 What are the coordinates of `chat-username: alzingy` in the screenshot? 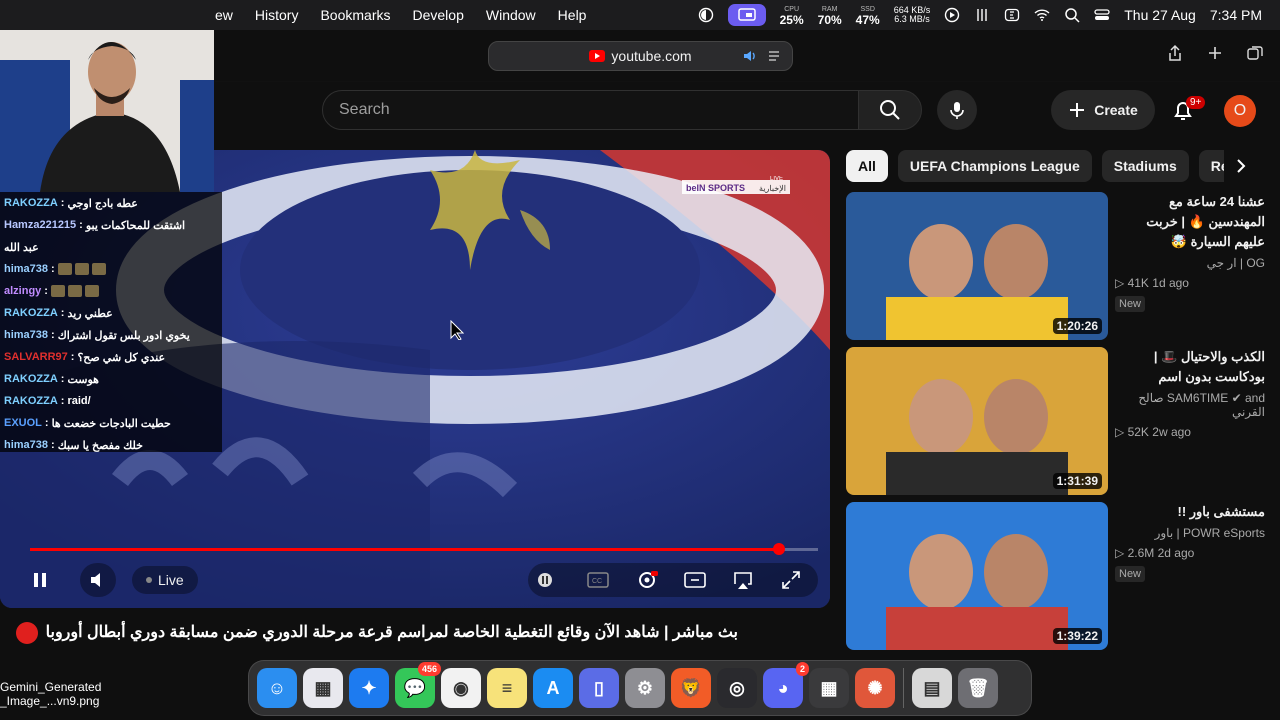 It's located at (22, 291).